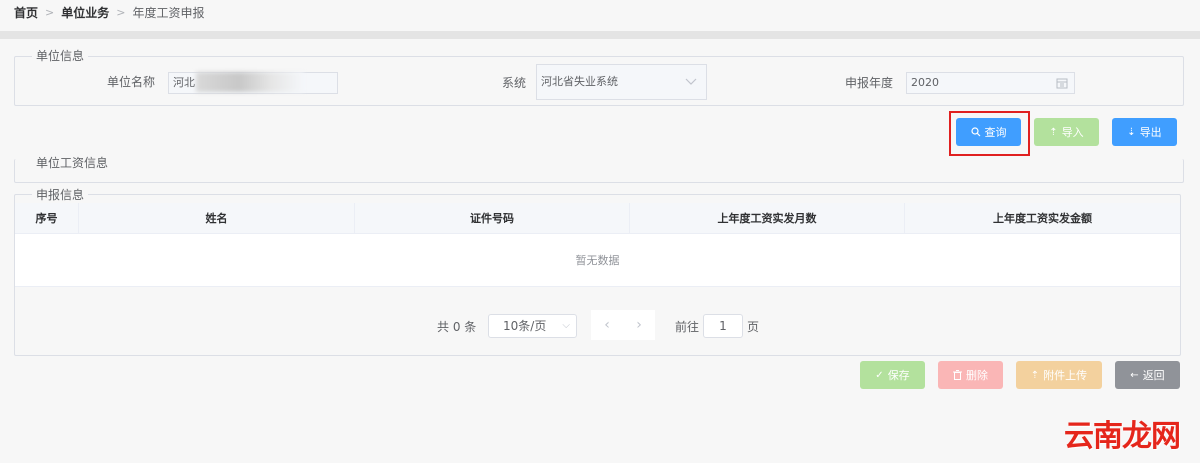 The height and width of the screenshot is (463, 1200). Describe the element at coordinates (995, 132) in the screenshot. I see `query-button-label: 查询` at that location.